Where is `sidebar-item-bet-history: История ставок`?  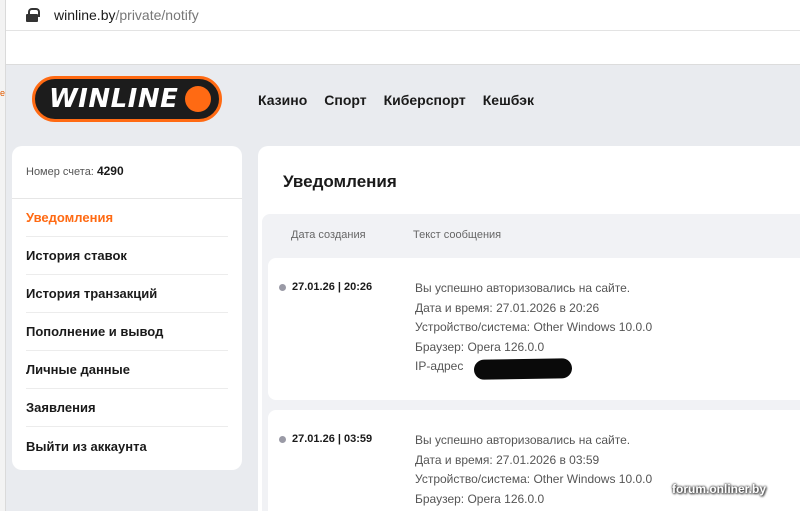 sidebar-item-bet-history: История ставок is located at coordinates (127, 256).